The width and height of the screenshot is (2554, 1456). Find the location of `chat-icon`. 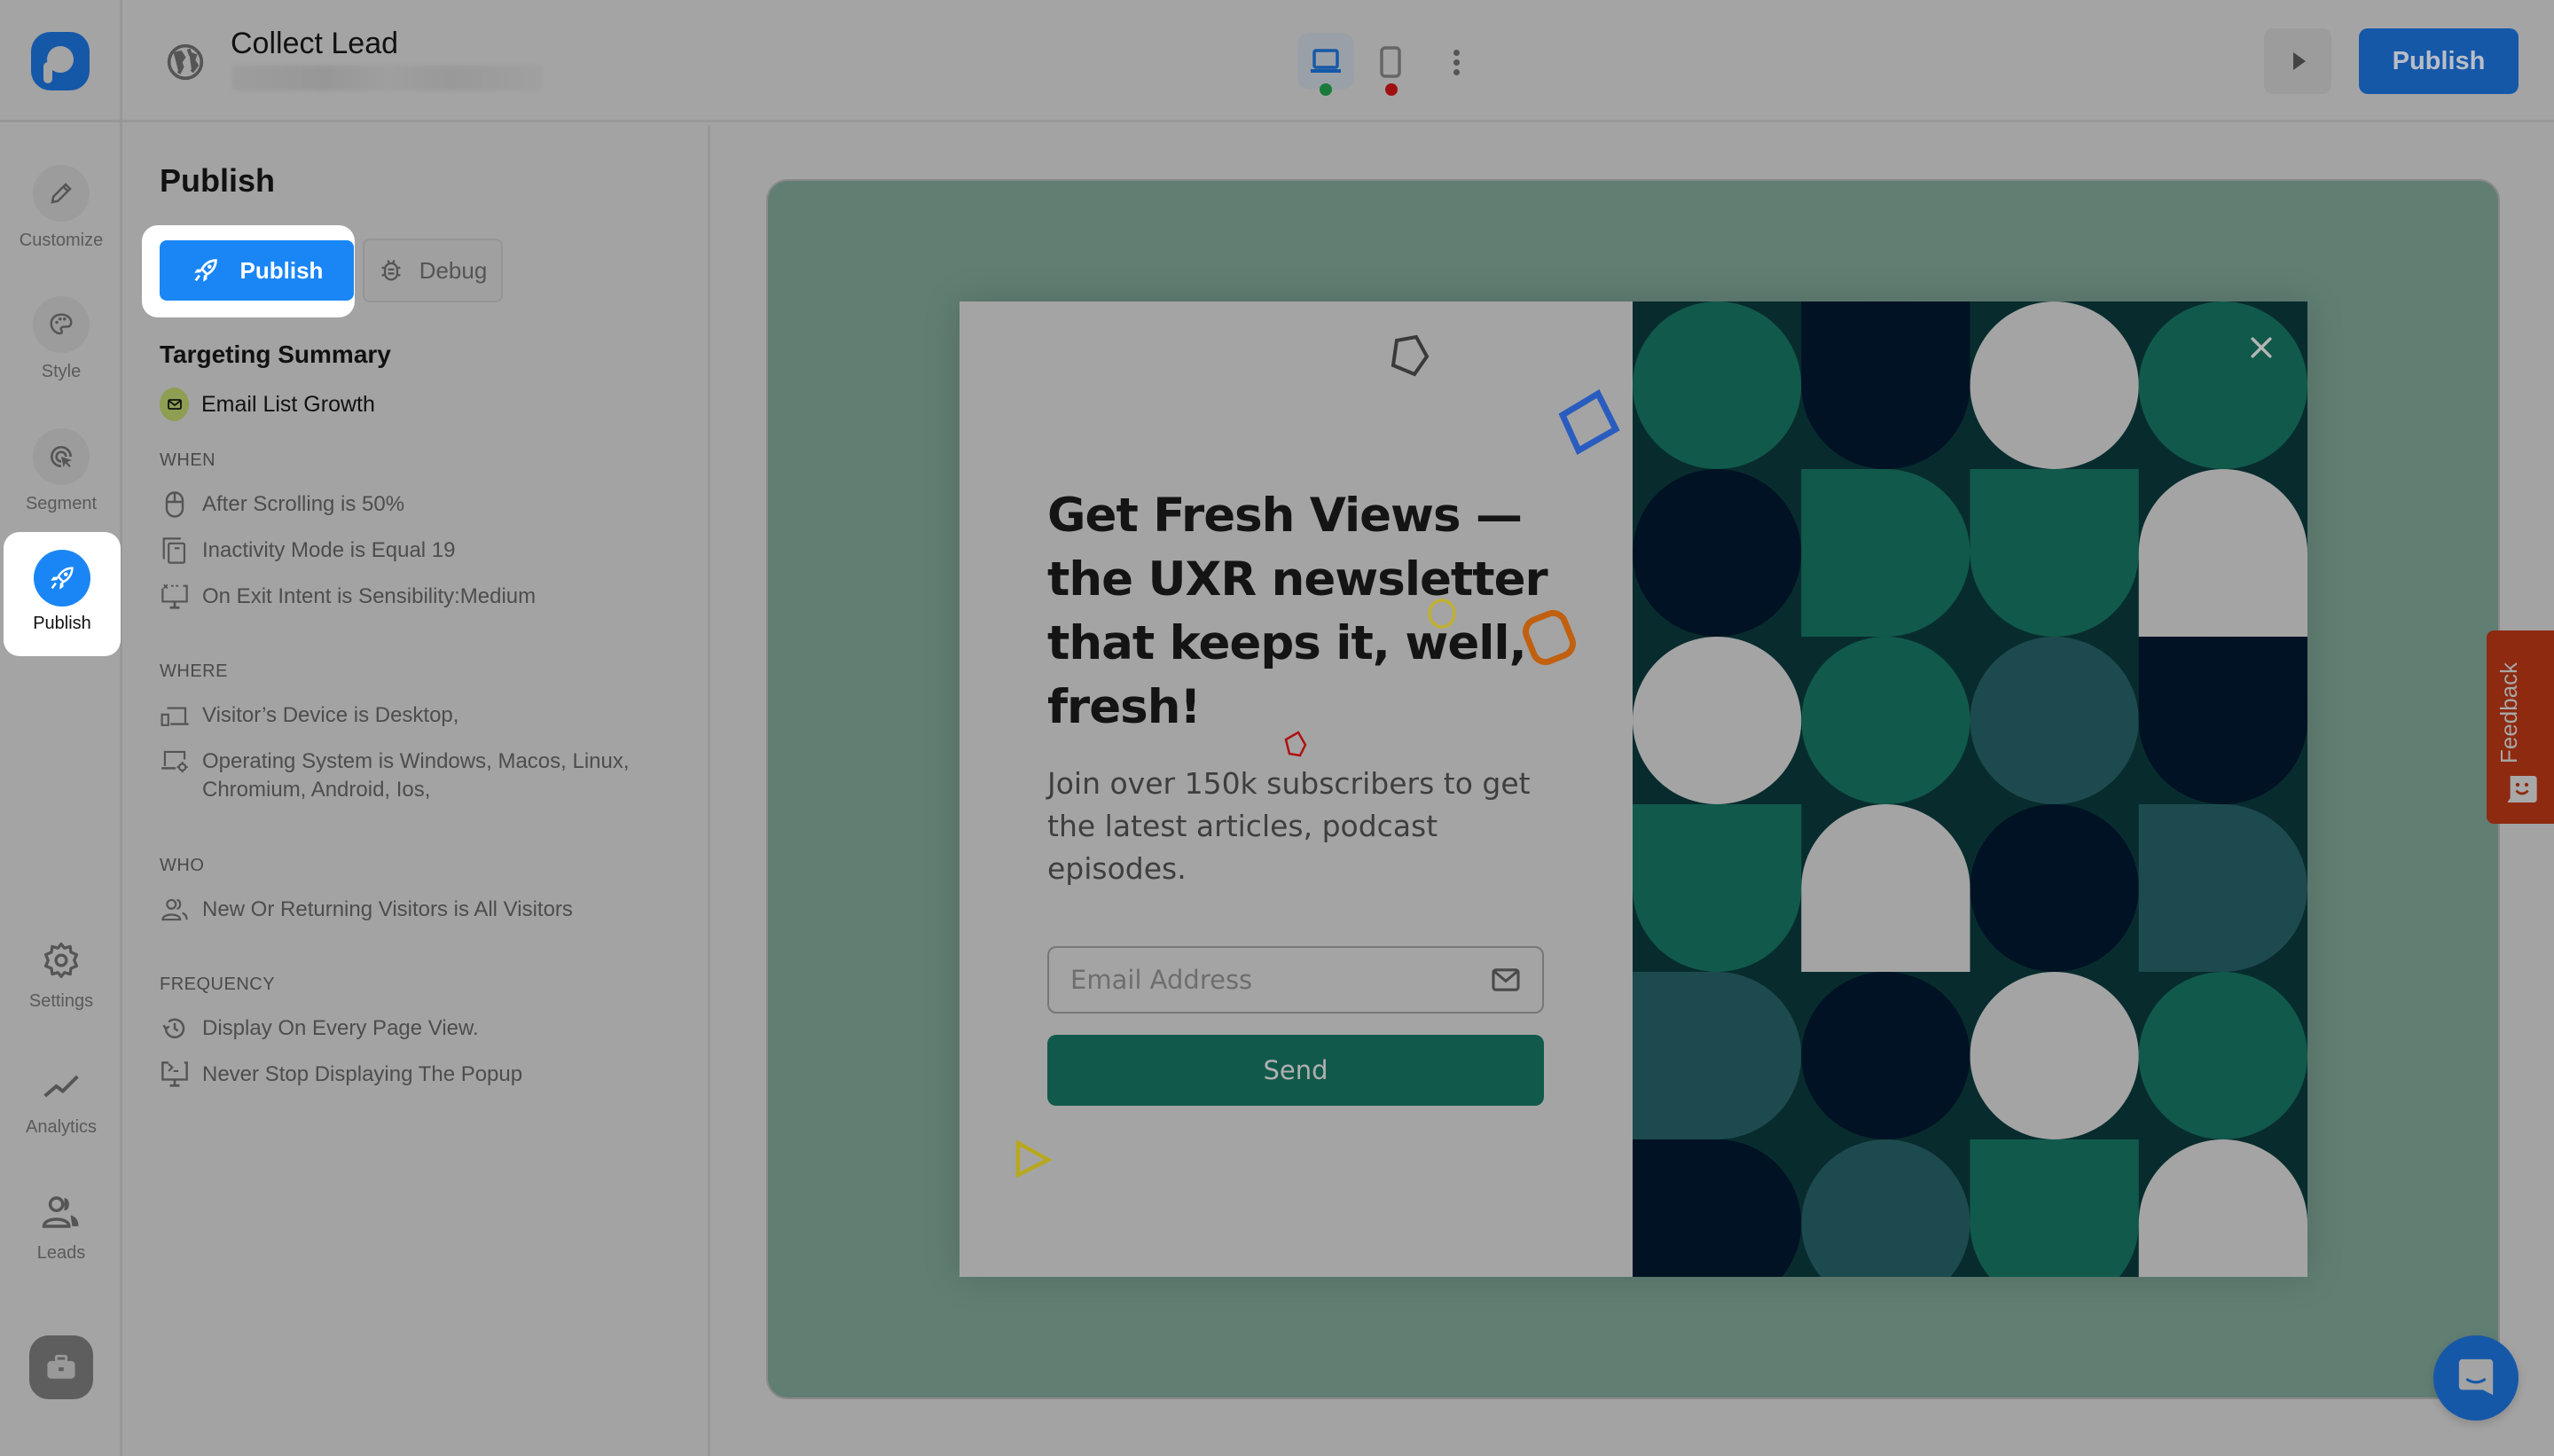

chat-icon is located at coordinates (2476, 1377).